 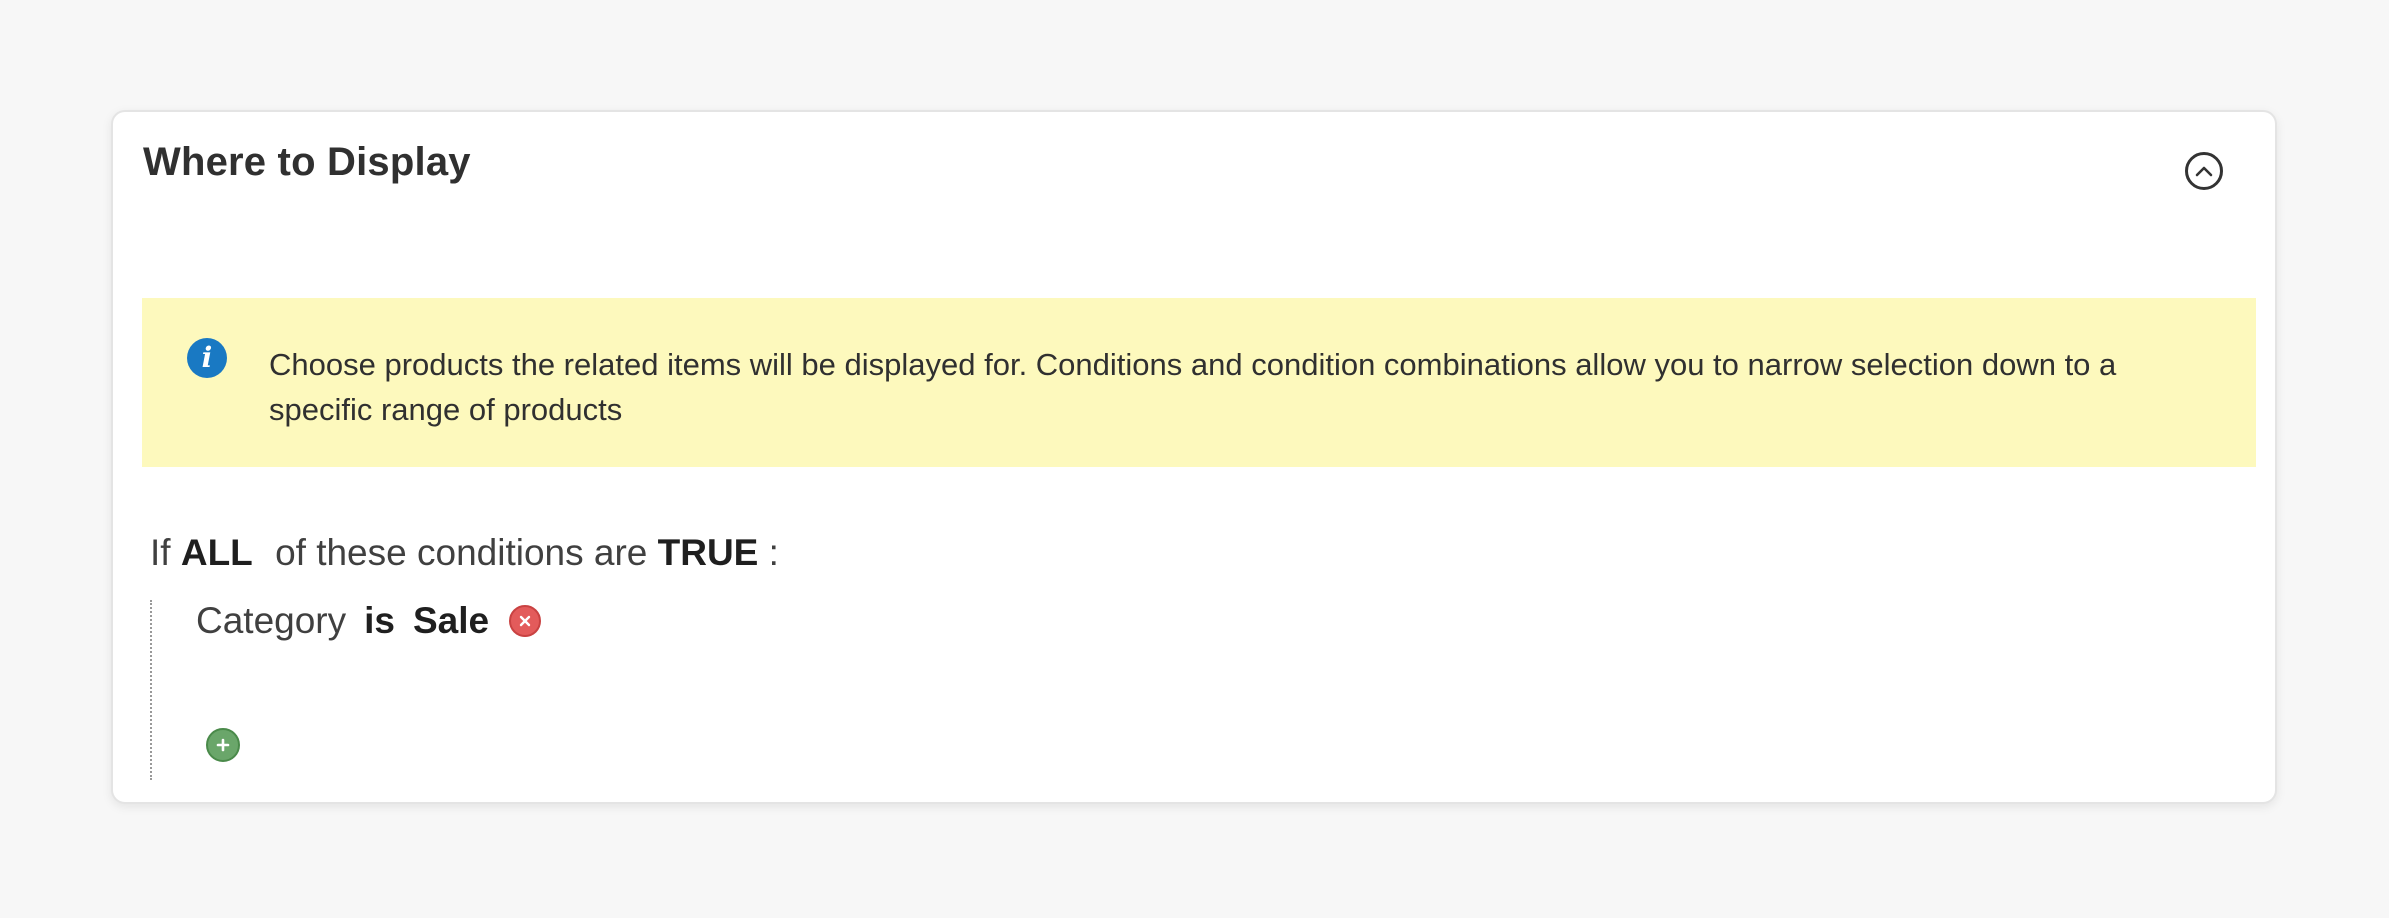 I want to click on panel-title: Where to Display, so click(x=307, y=162).